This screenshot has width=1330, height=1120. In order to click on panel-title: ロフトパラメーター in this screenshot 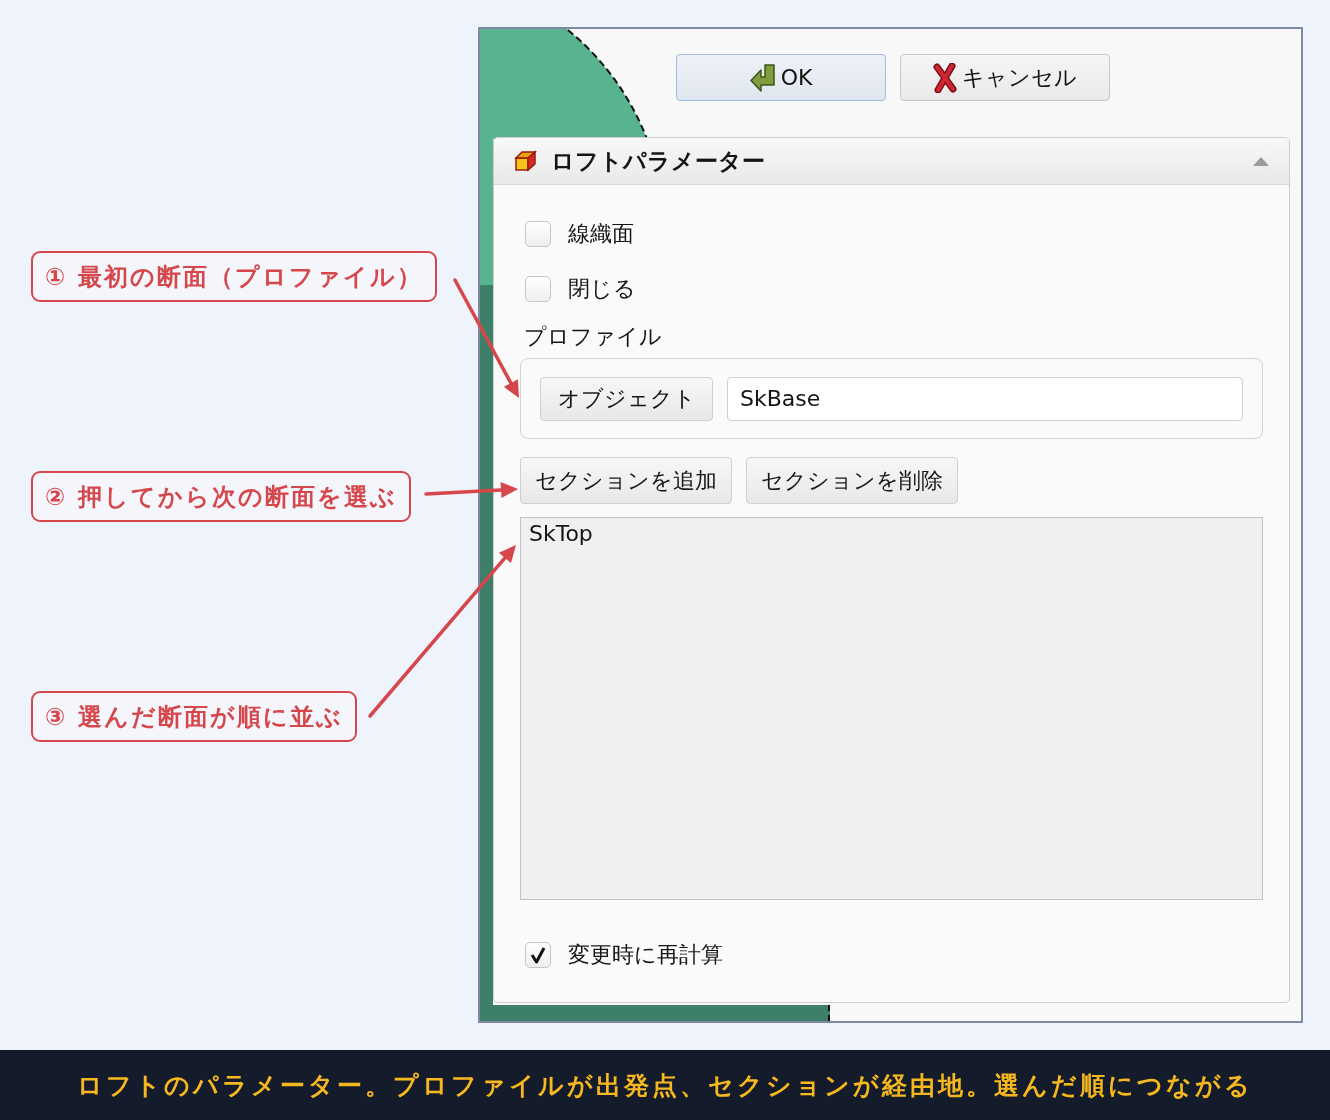, I will do `click(658, 161)`.